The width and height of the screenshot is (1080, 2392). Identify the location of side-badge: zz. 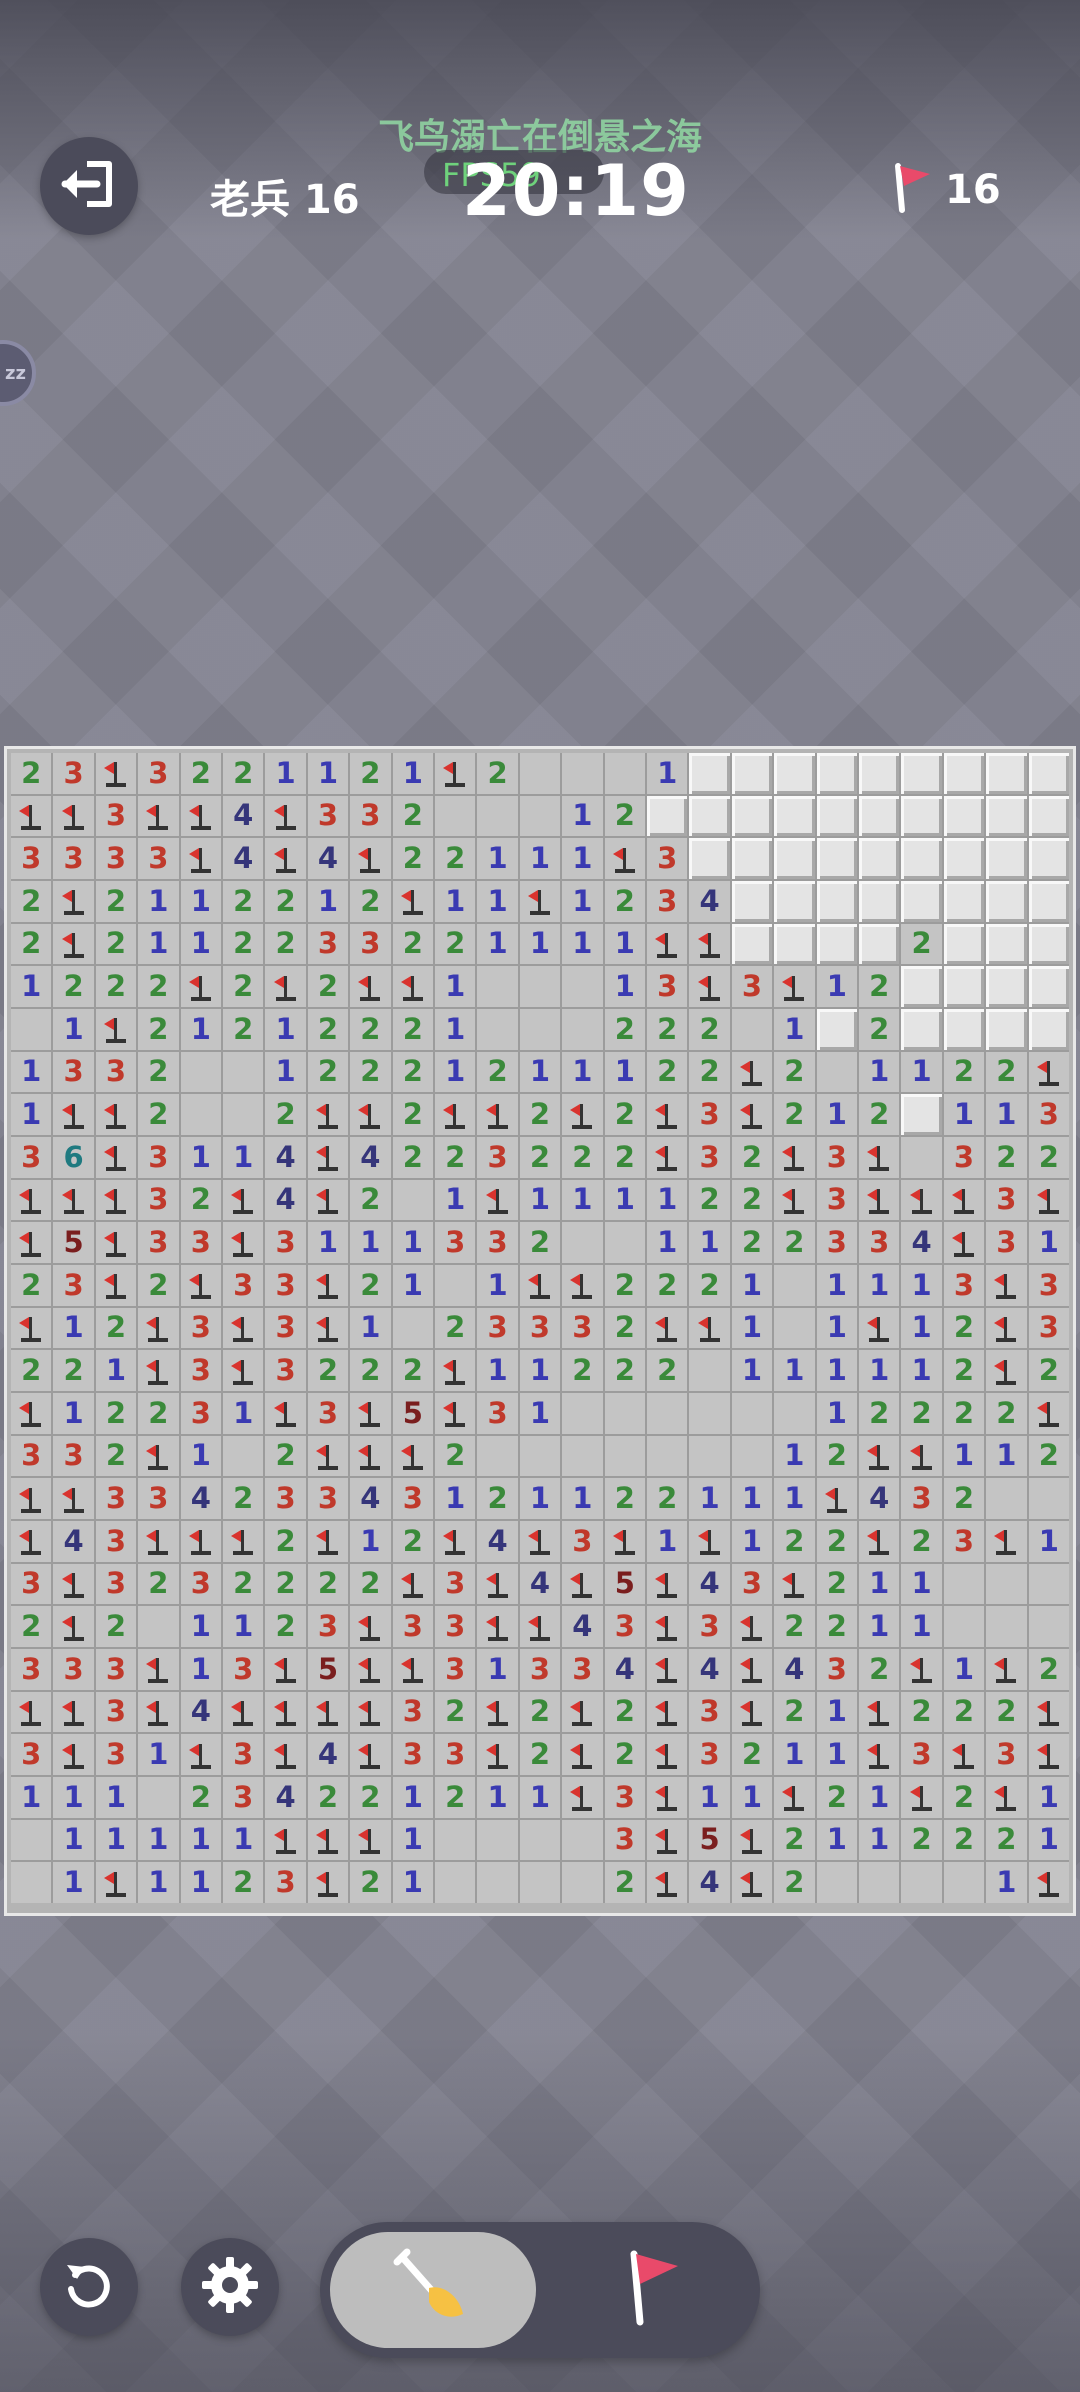
(18, 373).